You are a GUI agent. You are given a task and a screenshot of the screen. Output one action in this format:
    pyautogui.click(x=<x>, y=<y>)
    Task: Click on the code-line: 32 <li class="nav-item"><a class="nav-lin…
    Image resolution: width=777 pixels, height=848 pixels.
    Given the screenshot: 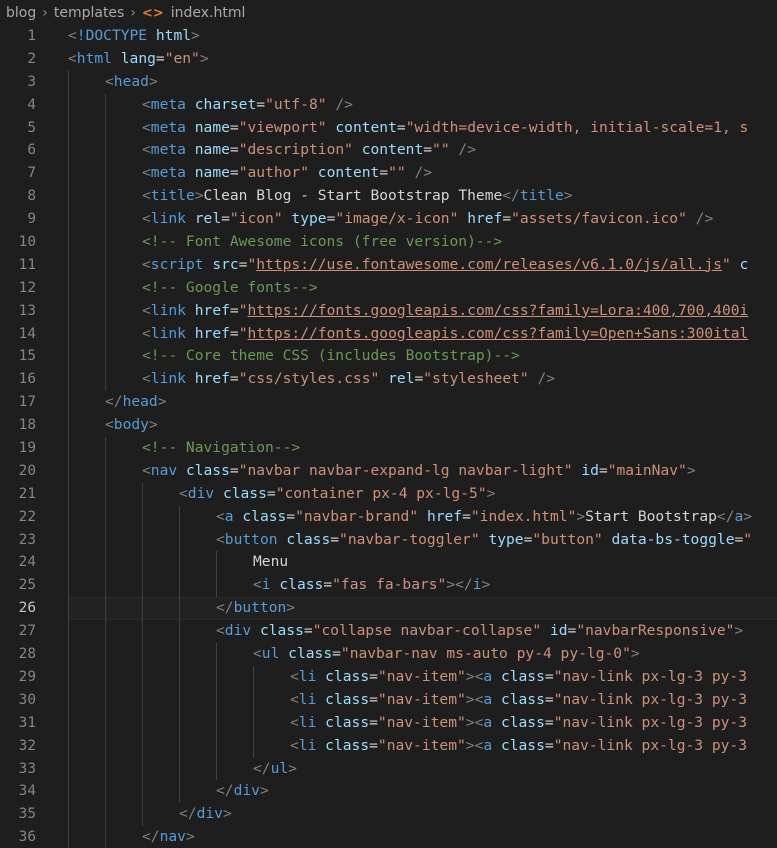 What is the action you would take?
    pyautogui.click(x=388, y=746)
    